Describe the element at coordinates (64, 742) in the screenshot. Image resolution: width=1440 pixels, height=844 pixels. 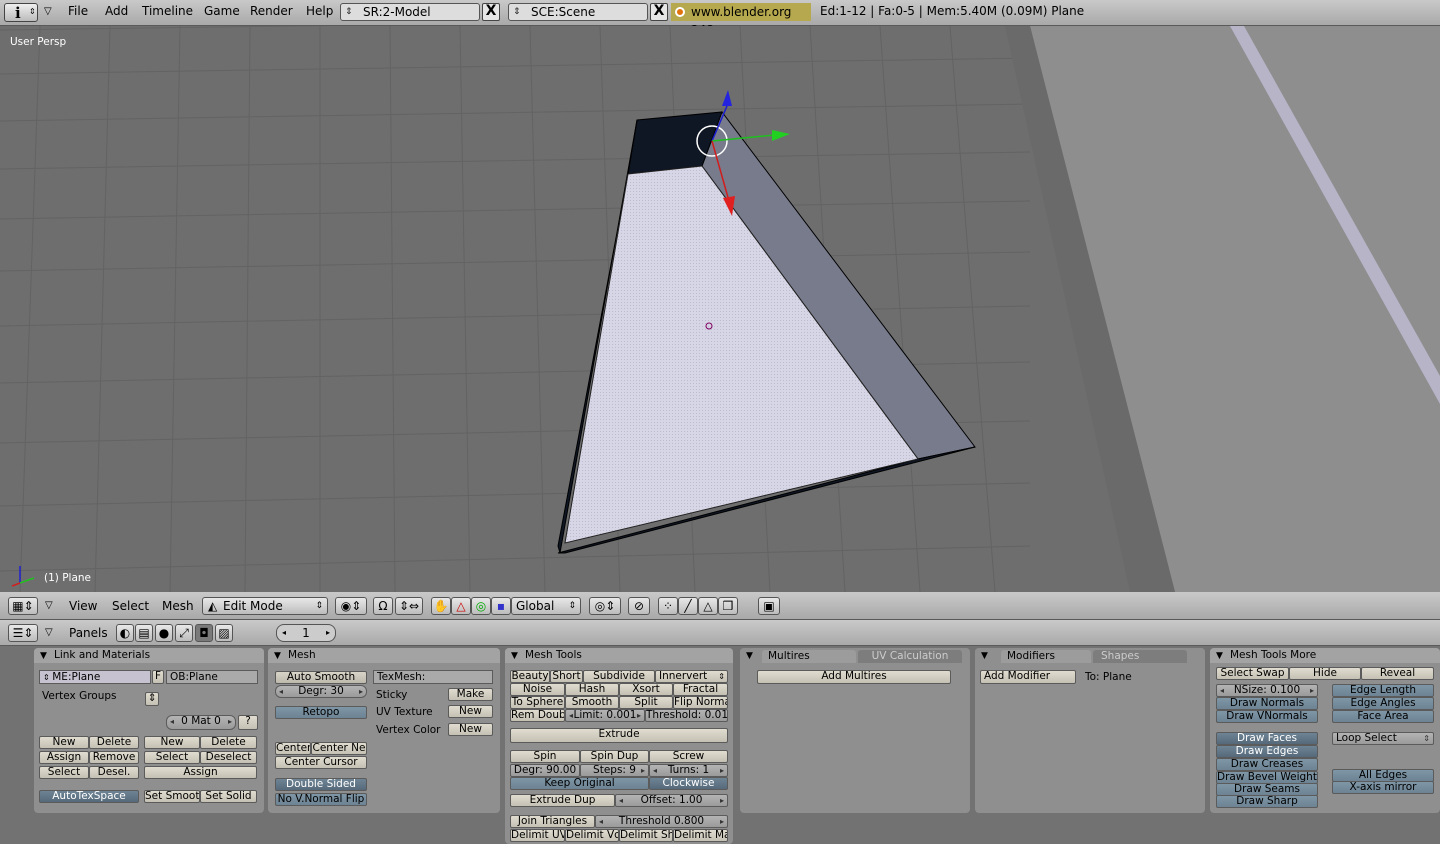
I see `vgroup-new-button: New` at that location.